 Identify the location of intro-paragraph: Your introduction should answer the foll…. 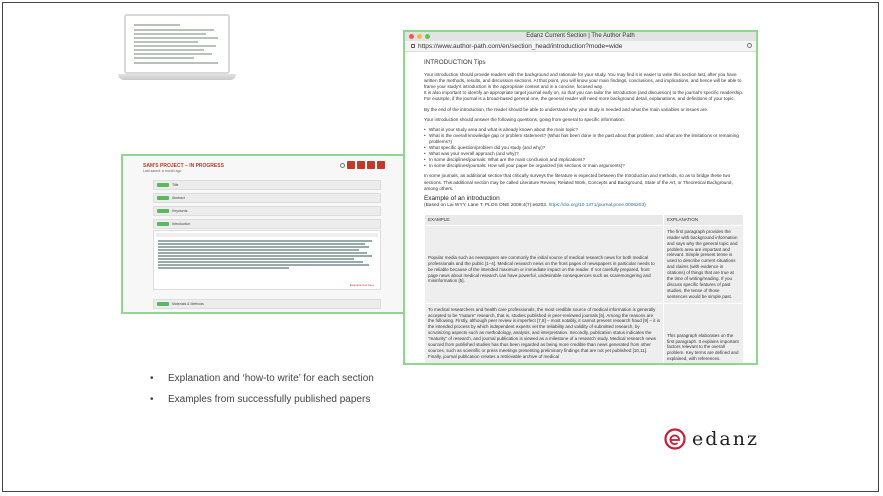
(524, 119).